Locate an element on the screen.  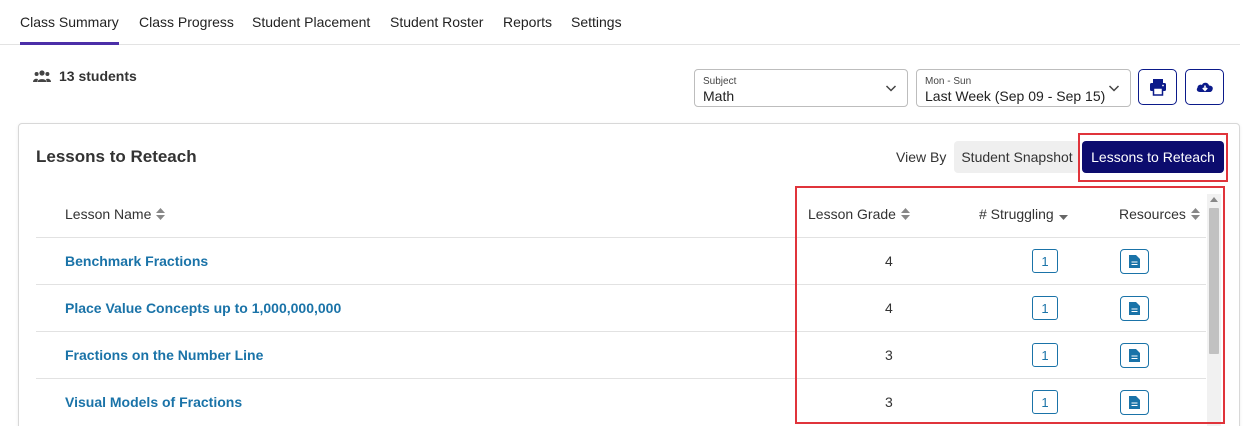
lesson-link: Place Value Concepts up to 1,000,000,000 is located at coordinates (203, 308).